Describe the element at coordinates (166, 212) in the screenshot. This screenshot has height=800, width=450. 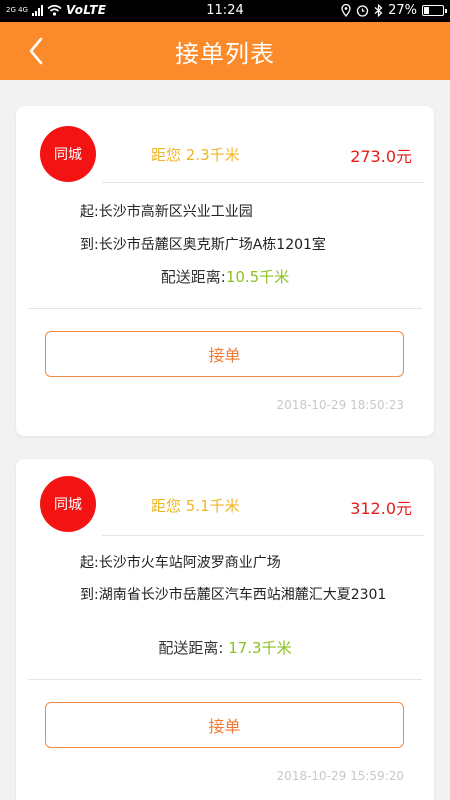
I see `pickup-address: 起:长沙市高新区兴业工业园` at that location.